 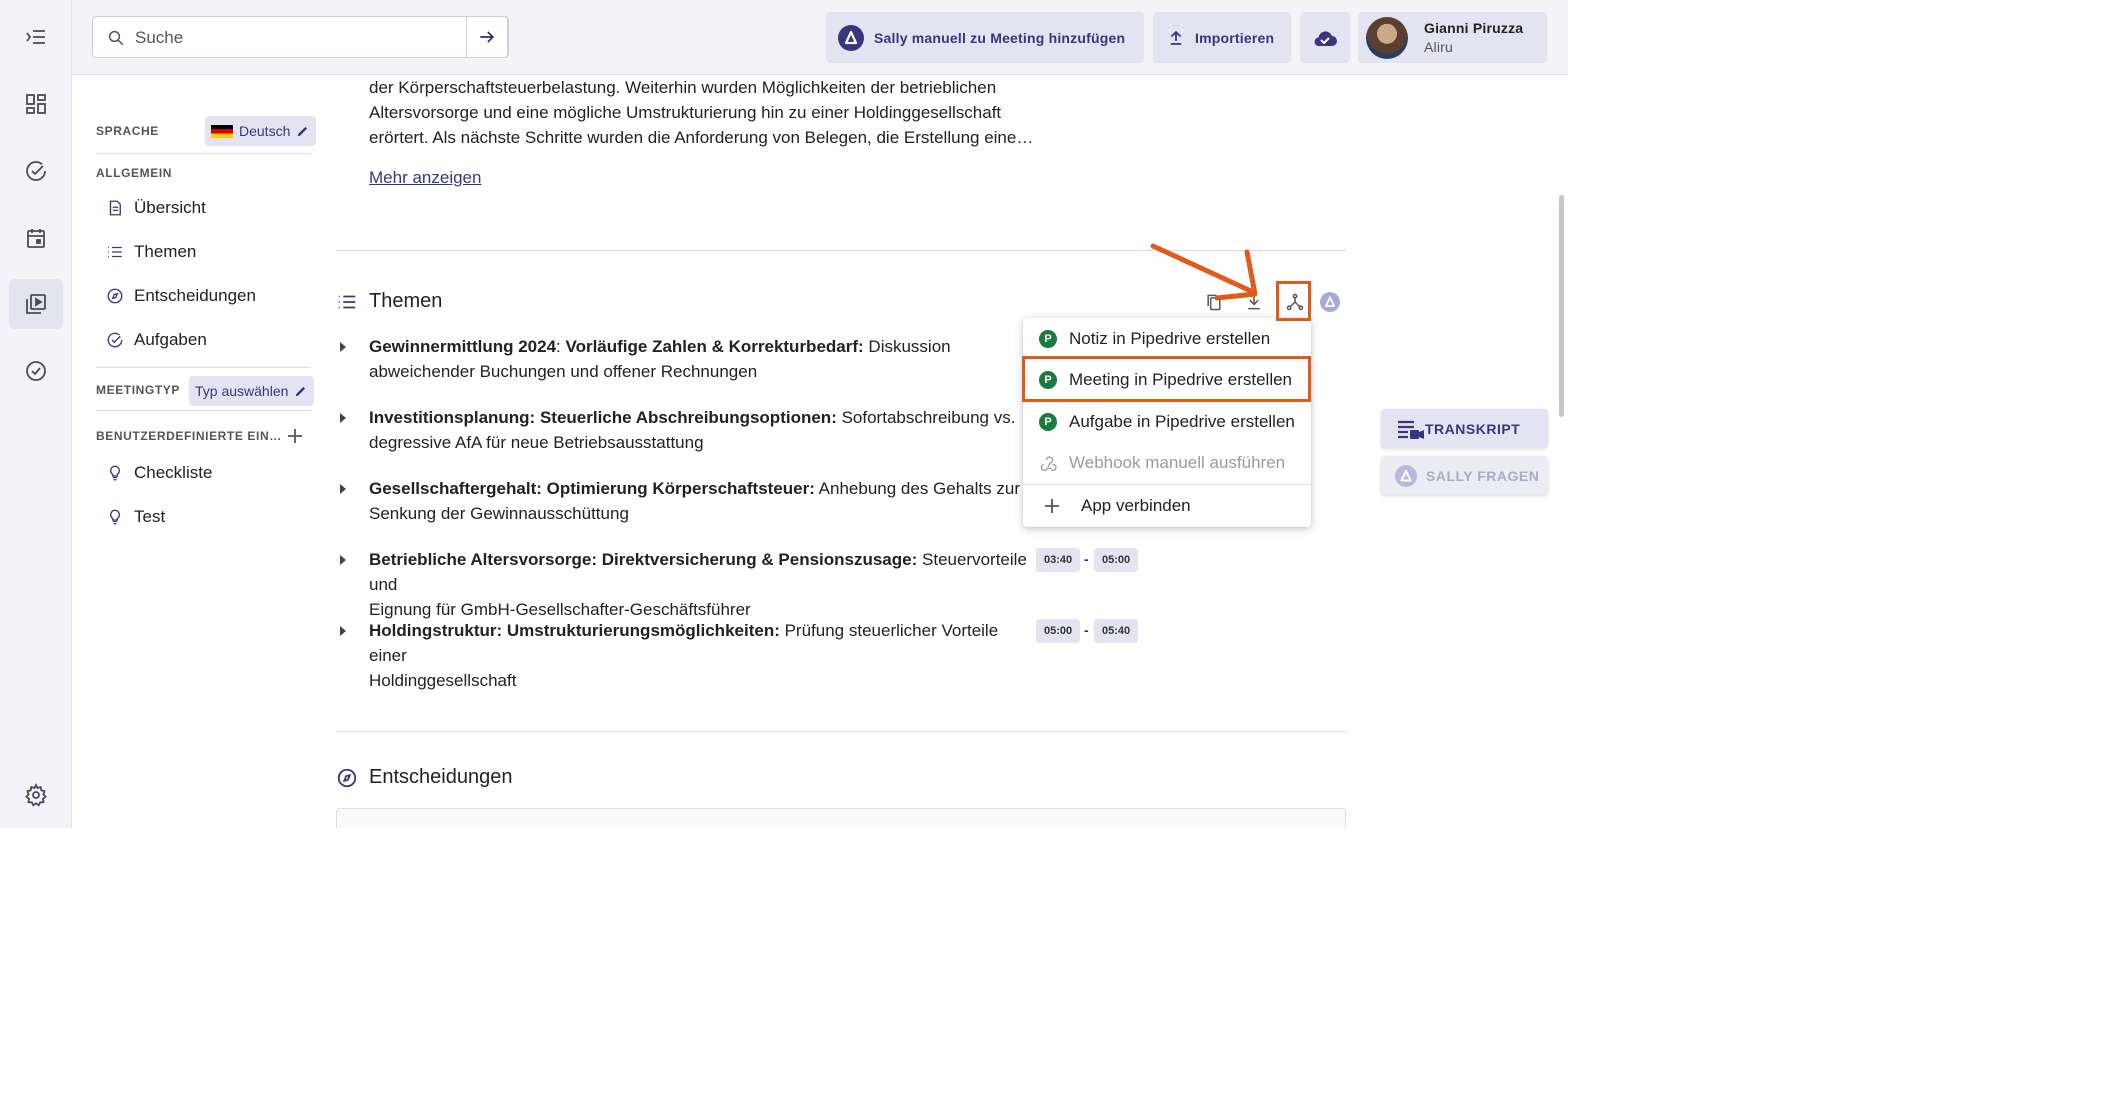 I want to click on topics-section-title: Themen, so click(x=389, y=301).